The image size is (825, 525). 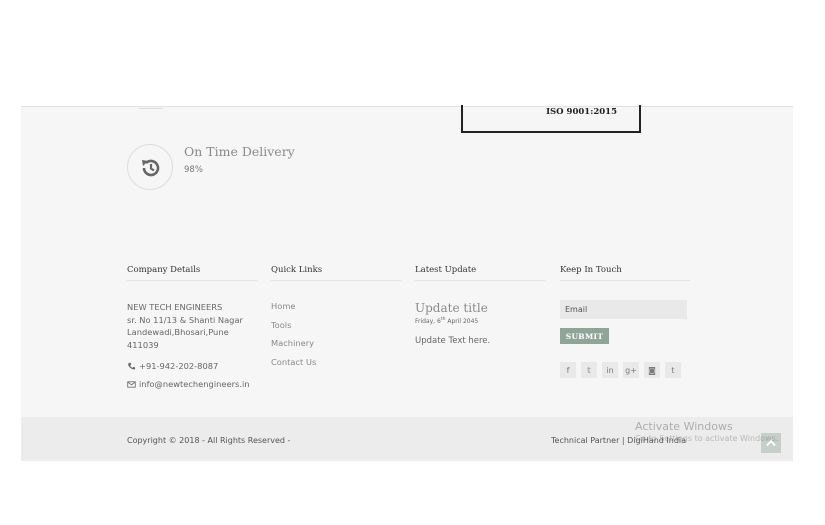 I want to click on company-details-heading: Company Details, so click(x=192, y=273).